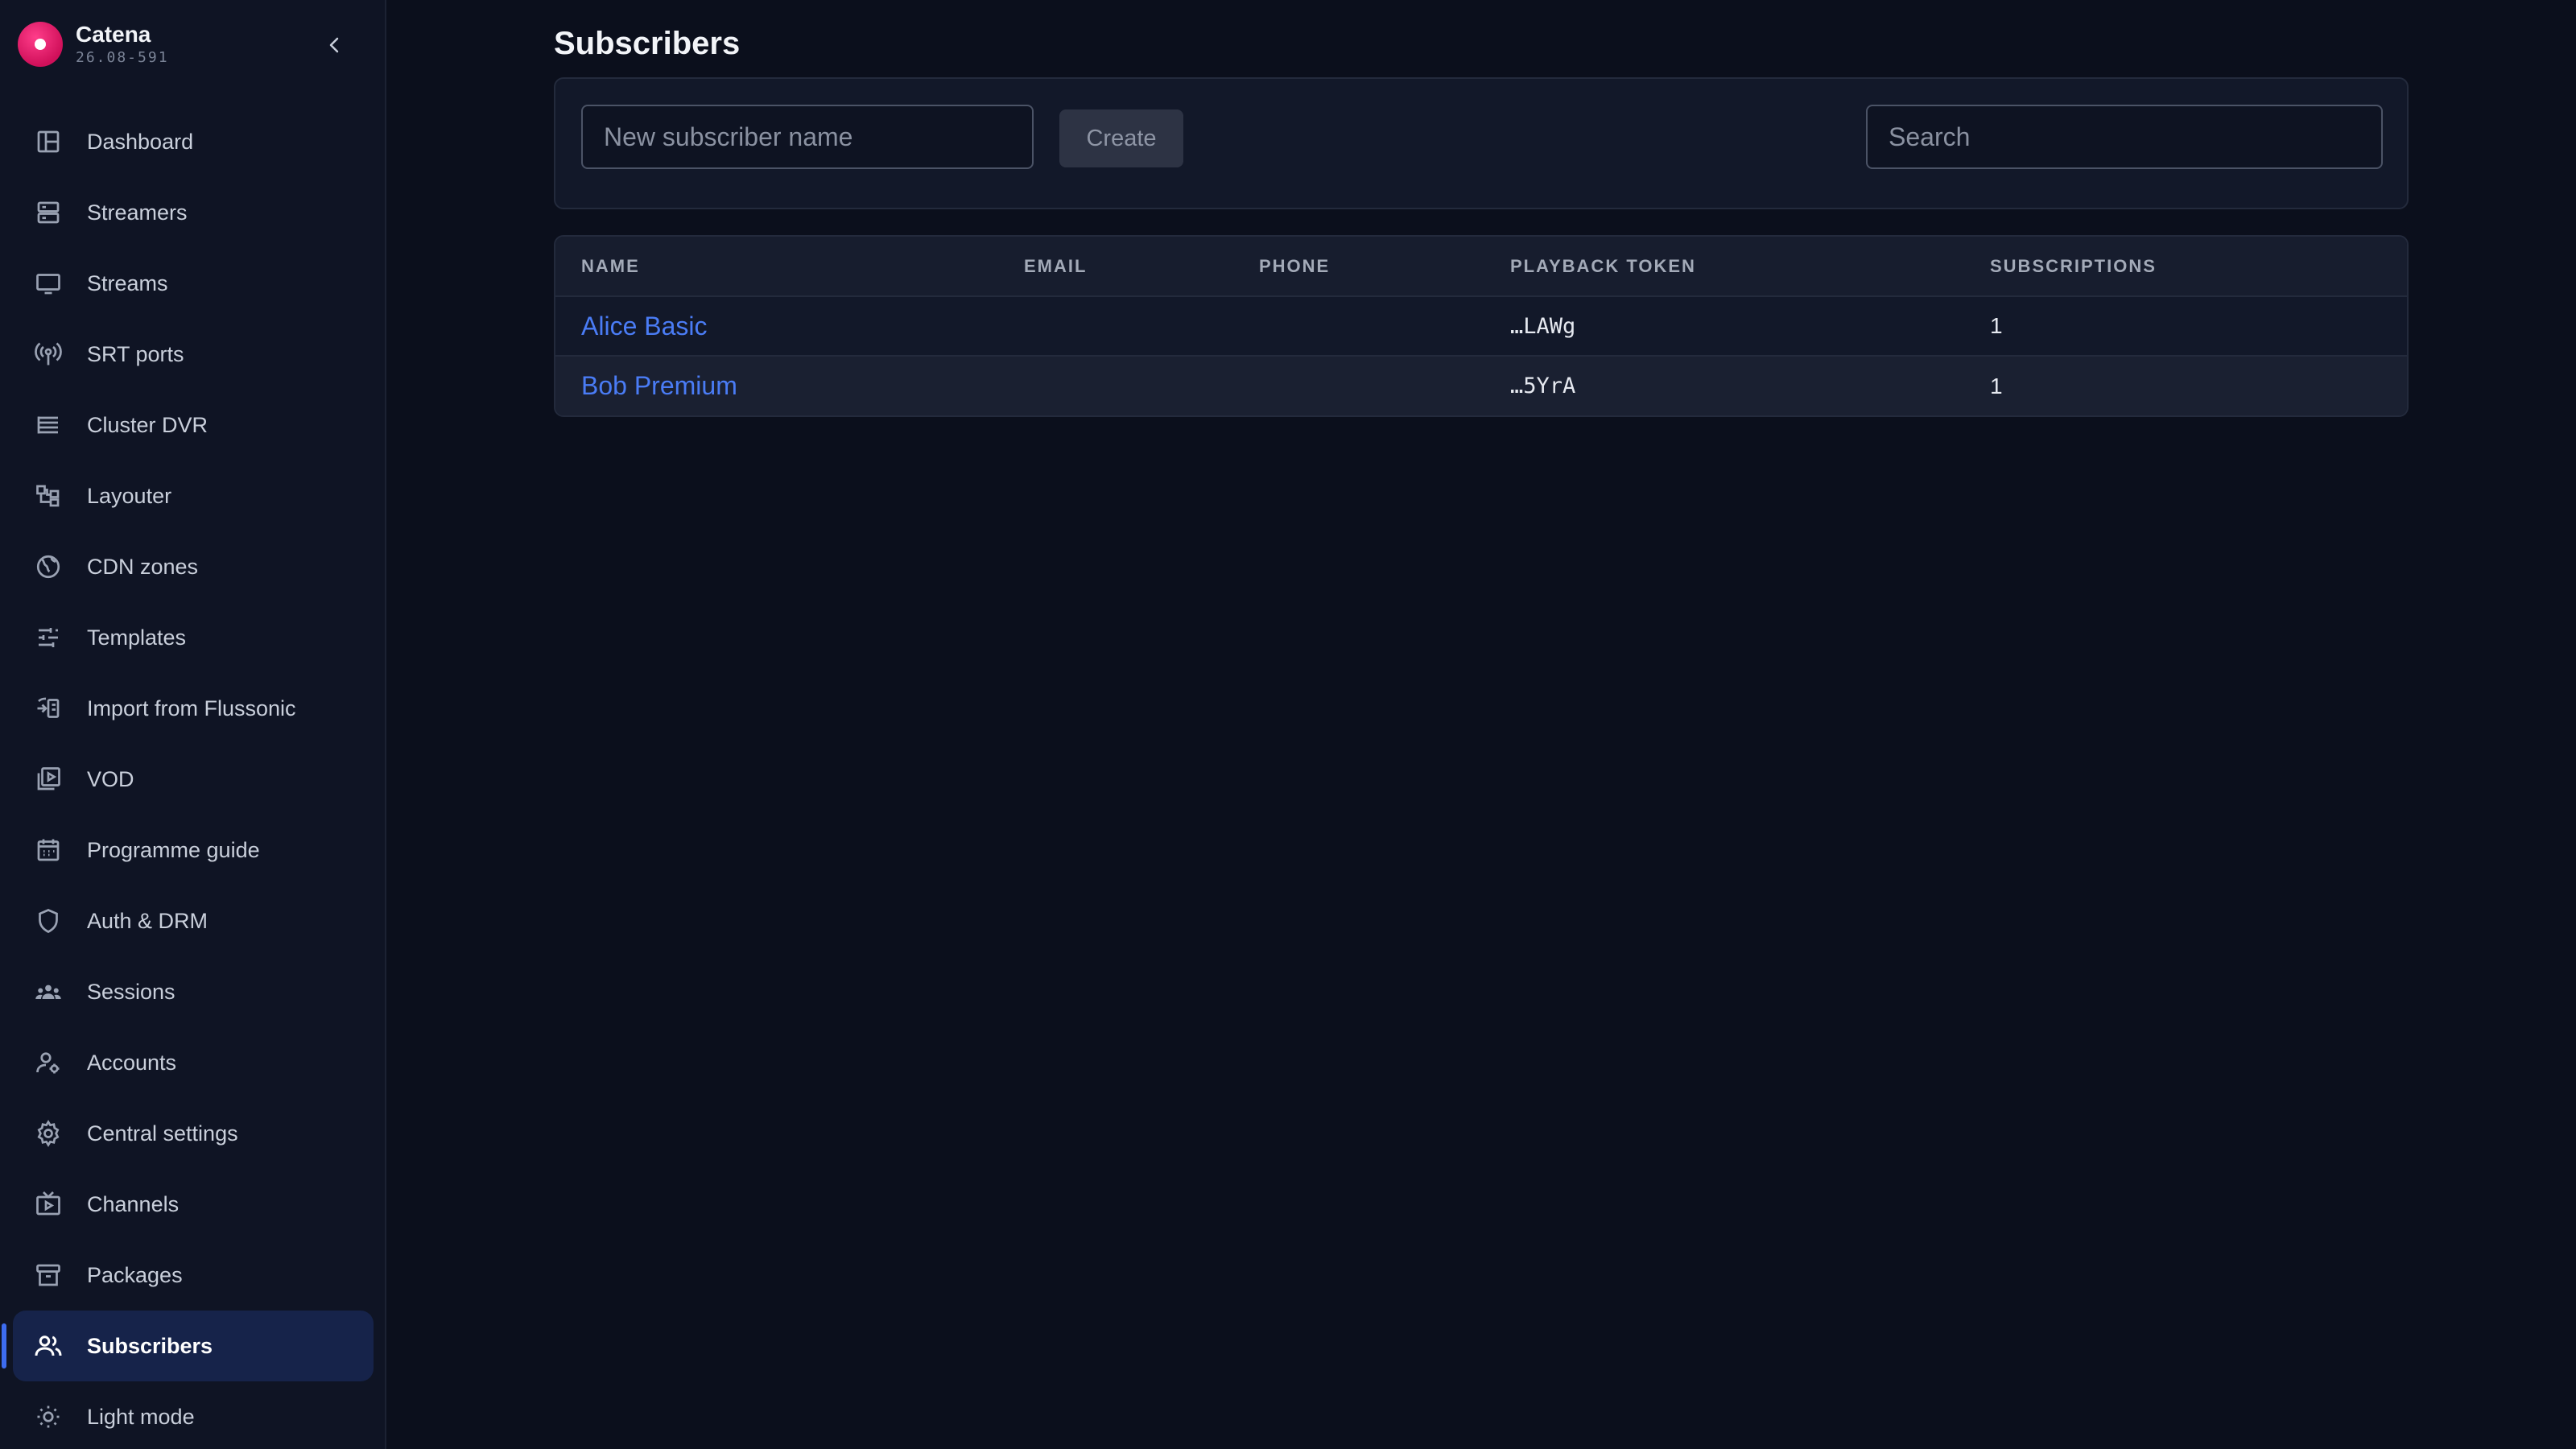 The width and height of the screenshot is (2576, 1449). Describe the element at coordinates (135, 353) in the screenshot. I see `sidebar-item-label: SRT ports` at that location.